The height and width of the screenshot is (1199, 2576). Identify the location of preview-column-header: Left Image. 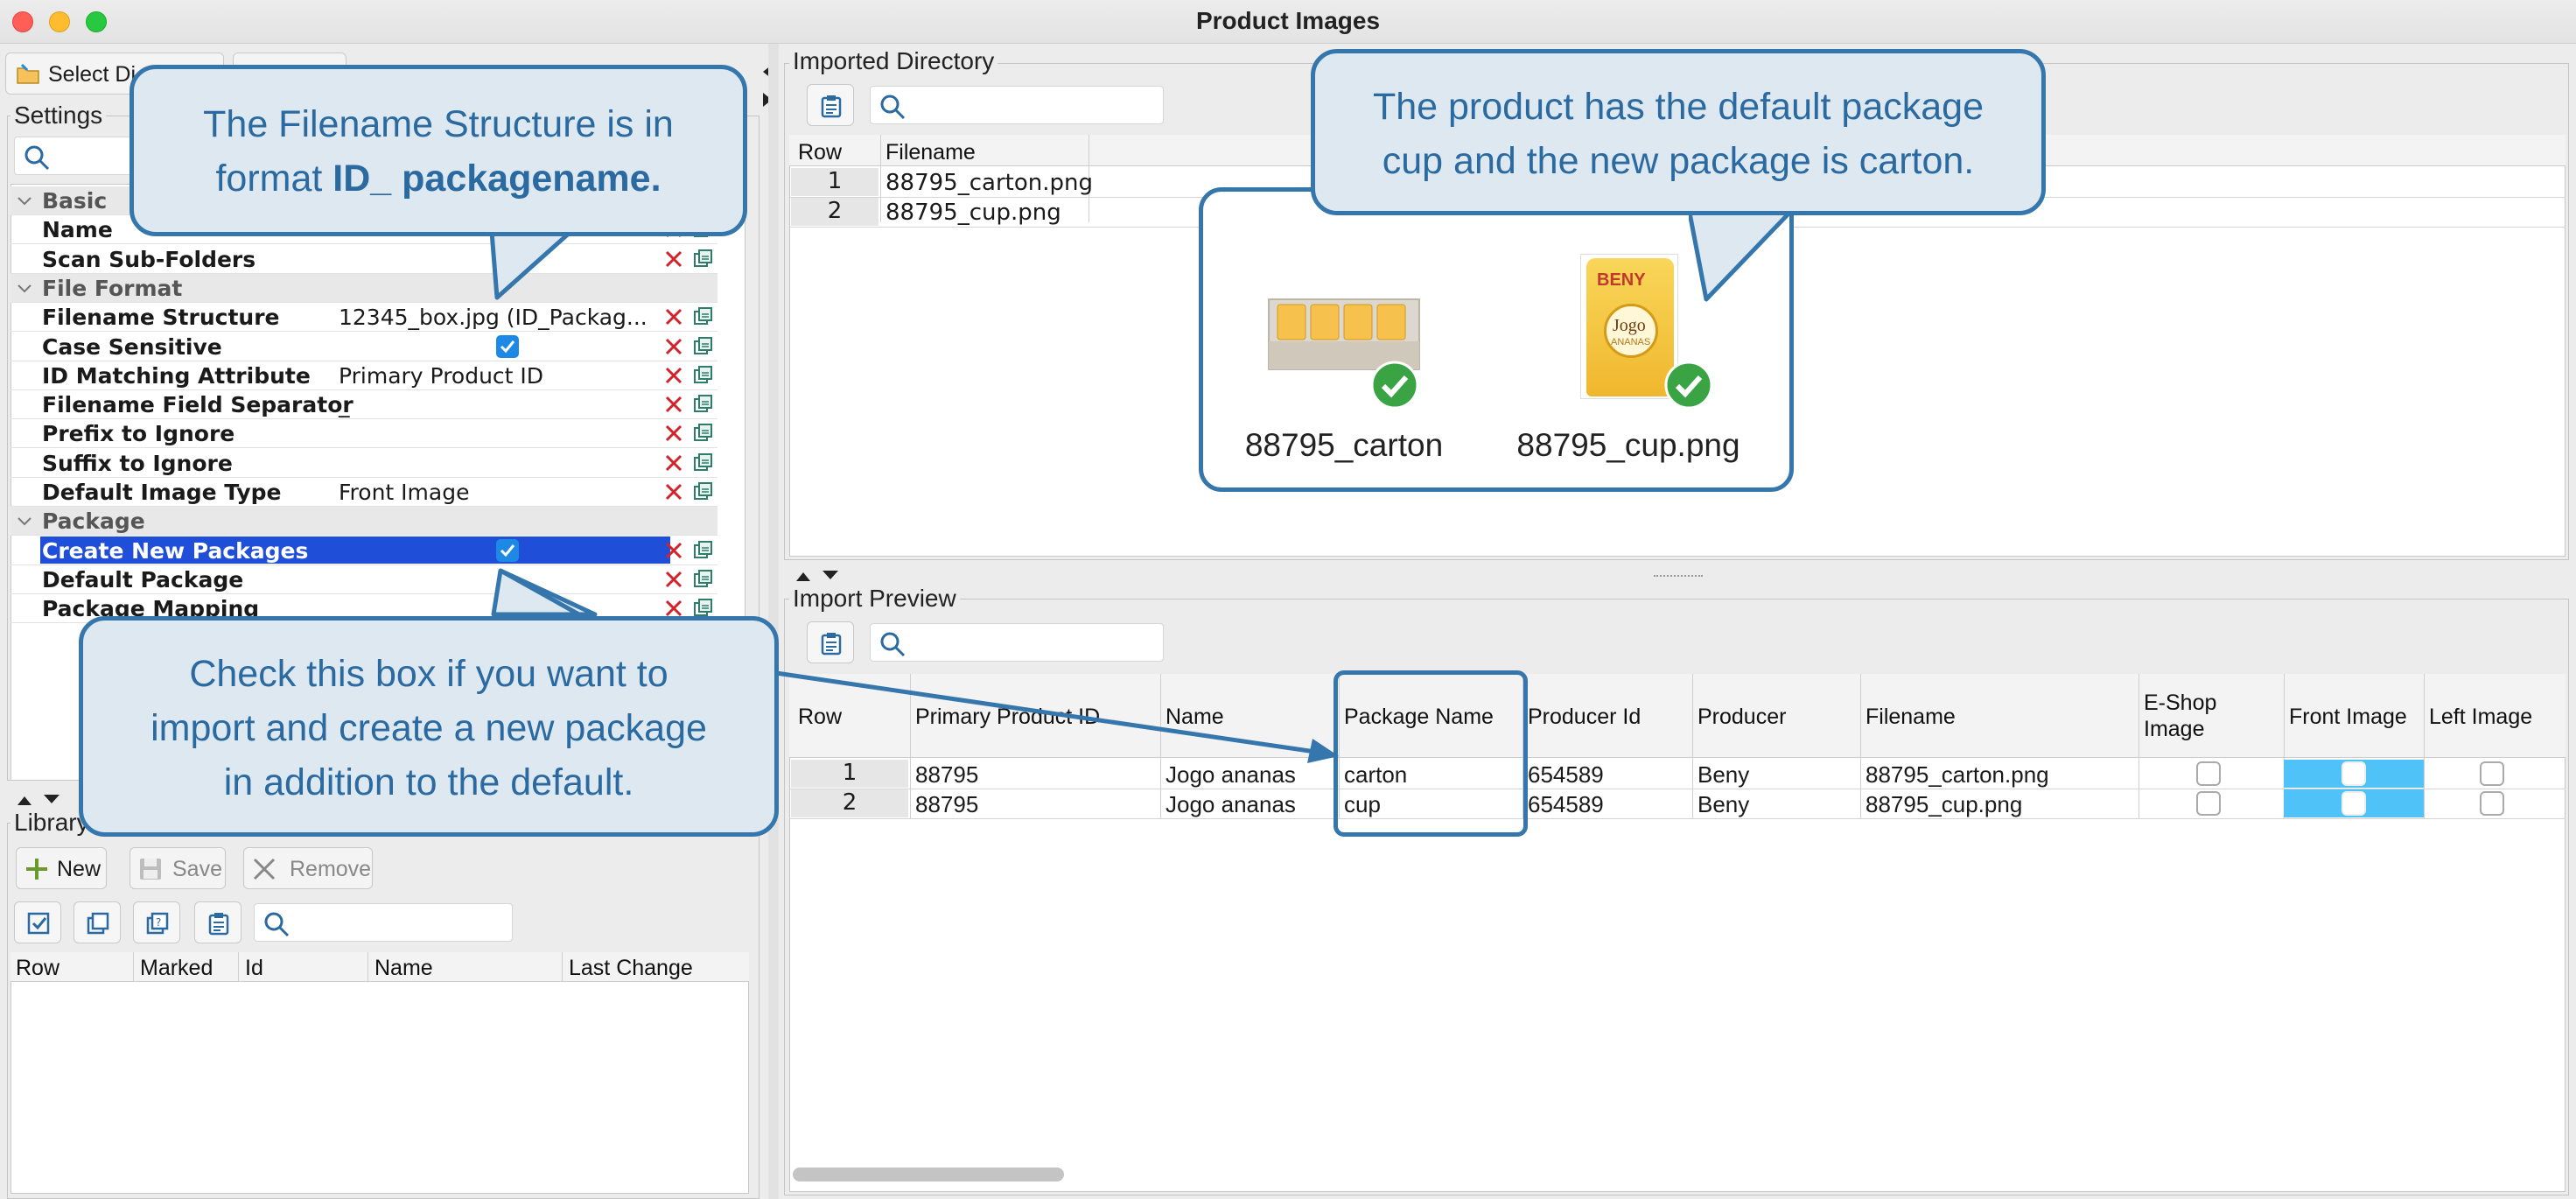
(2480, 717).